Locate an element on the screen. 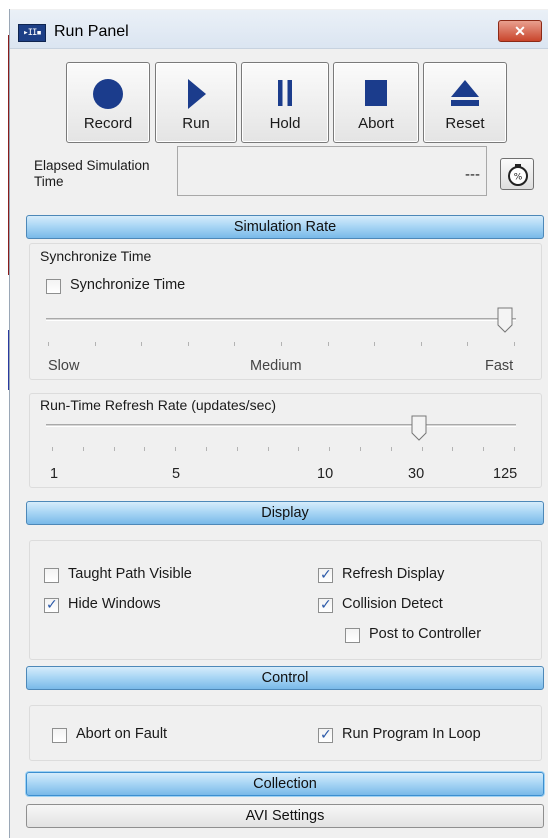 Image resolution: width=548 pixels, height=838 pixels. record-icon is located at coordinates (108, 94).